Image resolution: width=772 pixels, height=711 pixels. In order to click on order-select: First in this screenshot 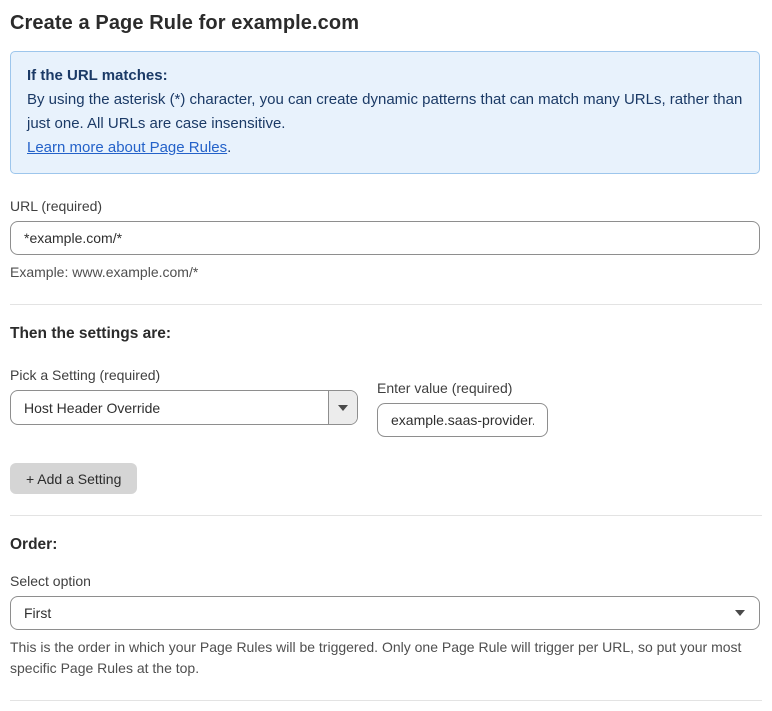, I will do `click(385, 613)`.